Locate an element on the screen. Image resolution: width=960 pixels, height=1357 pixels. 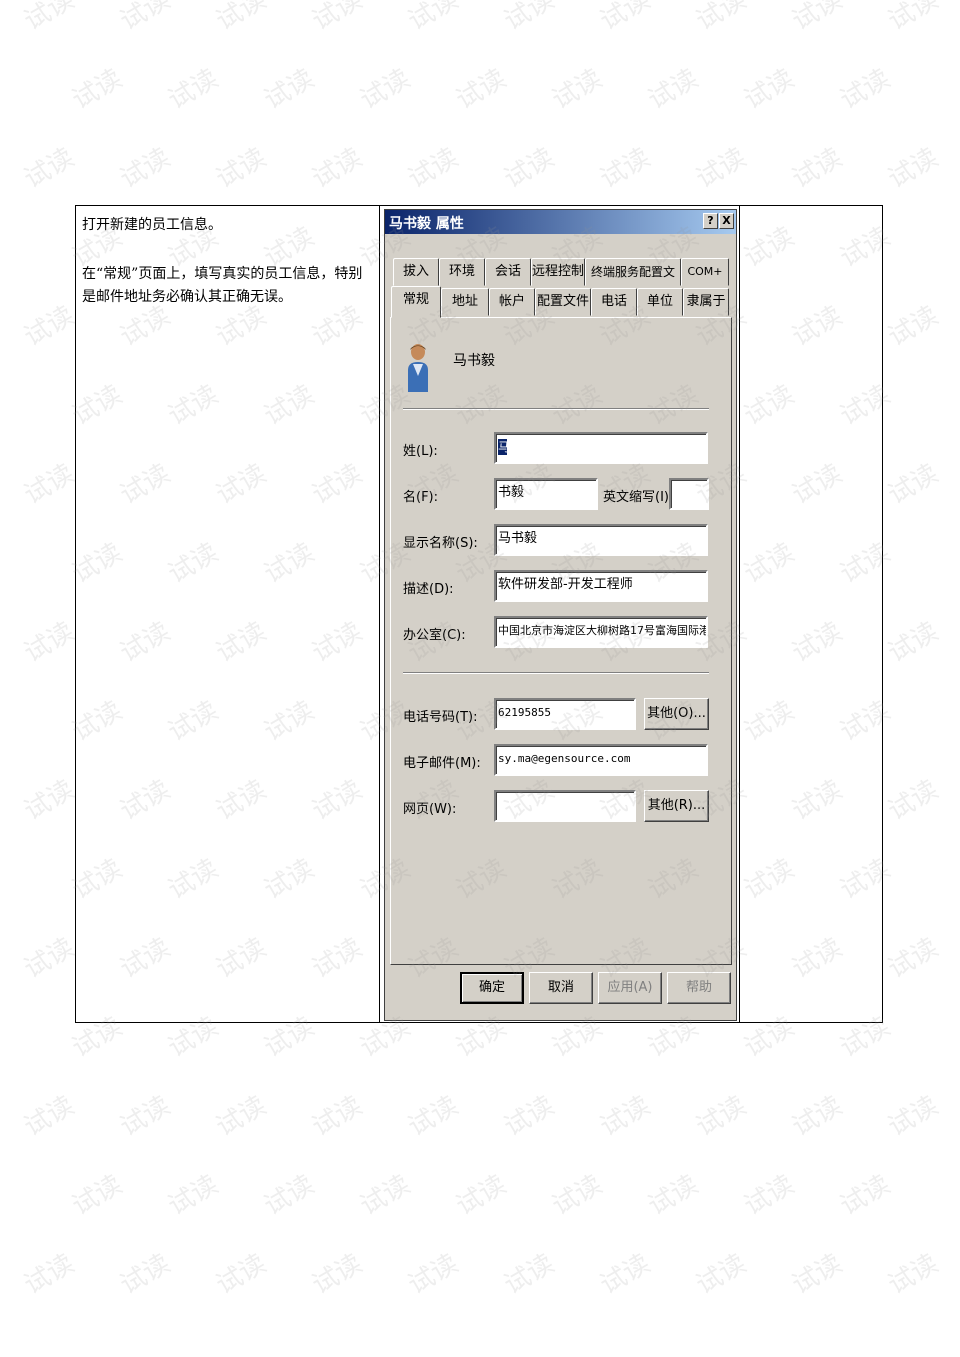
help-button: 帮助 is located at coordinates (699, 988).